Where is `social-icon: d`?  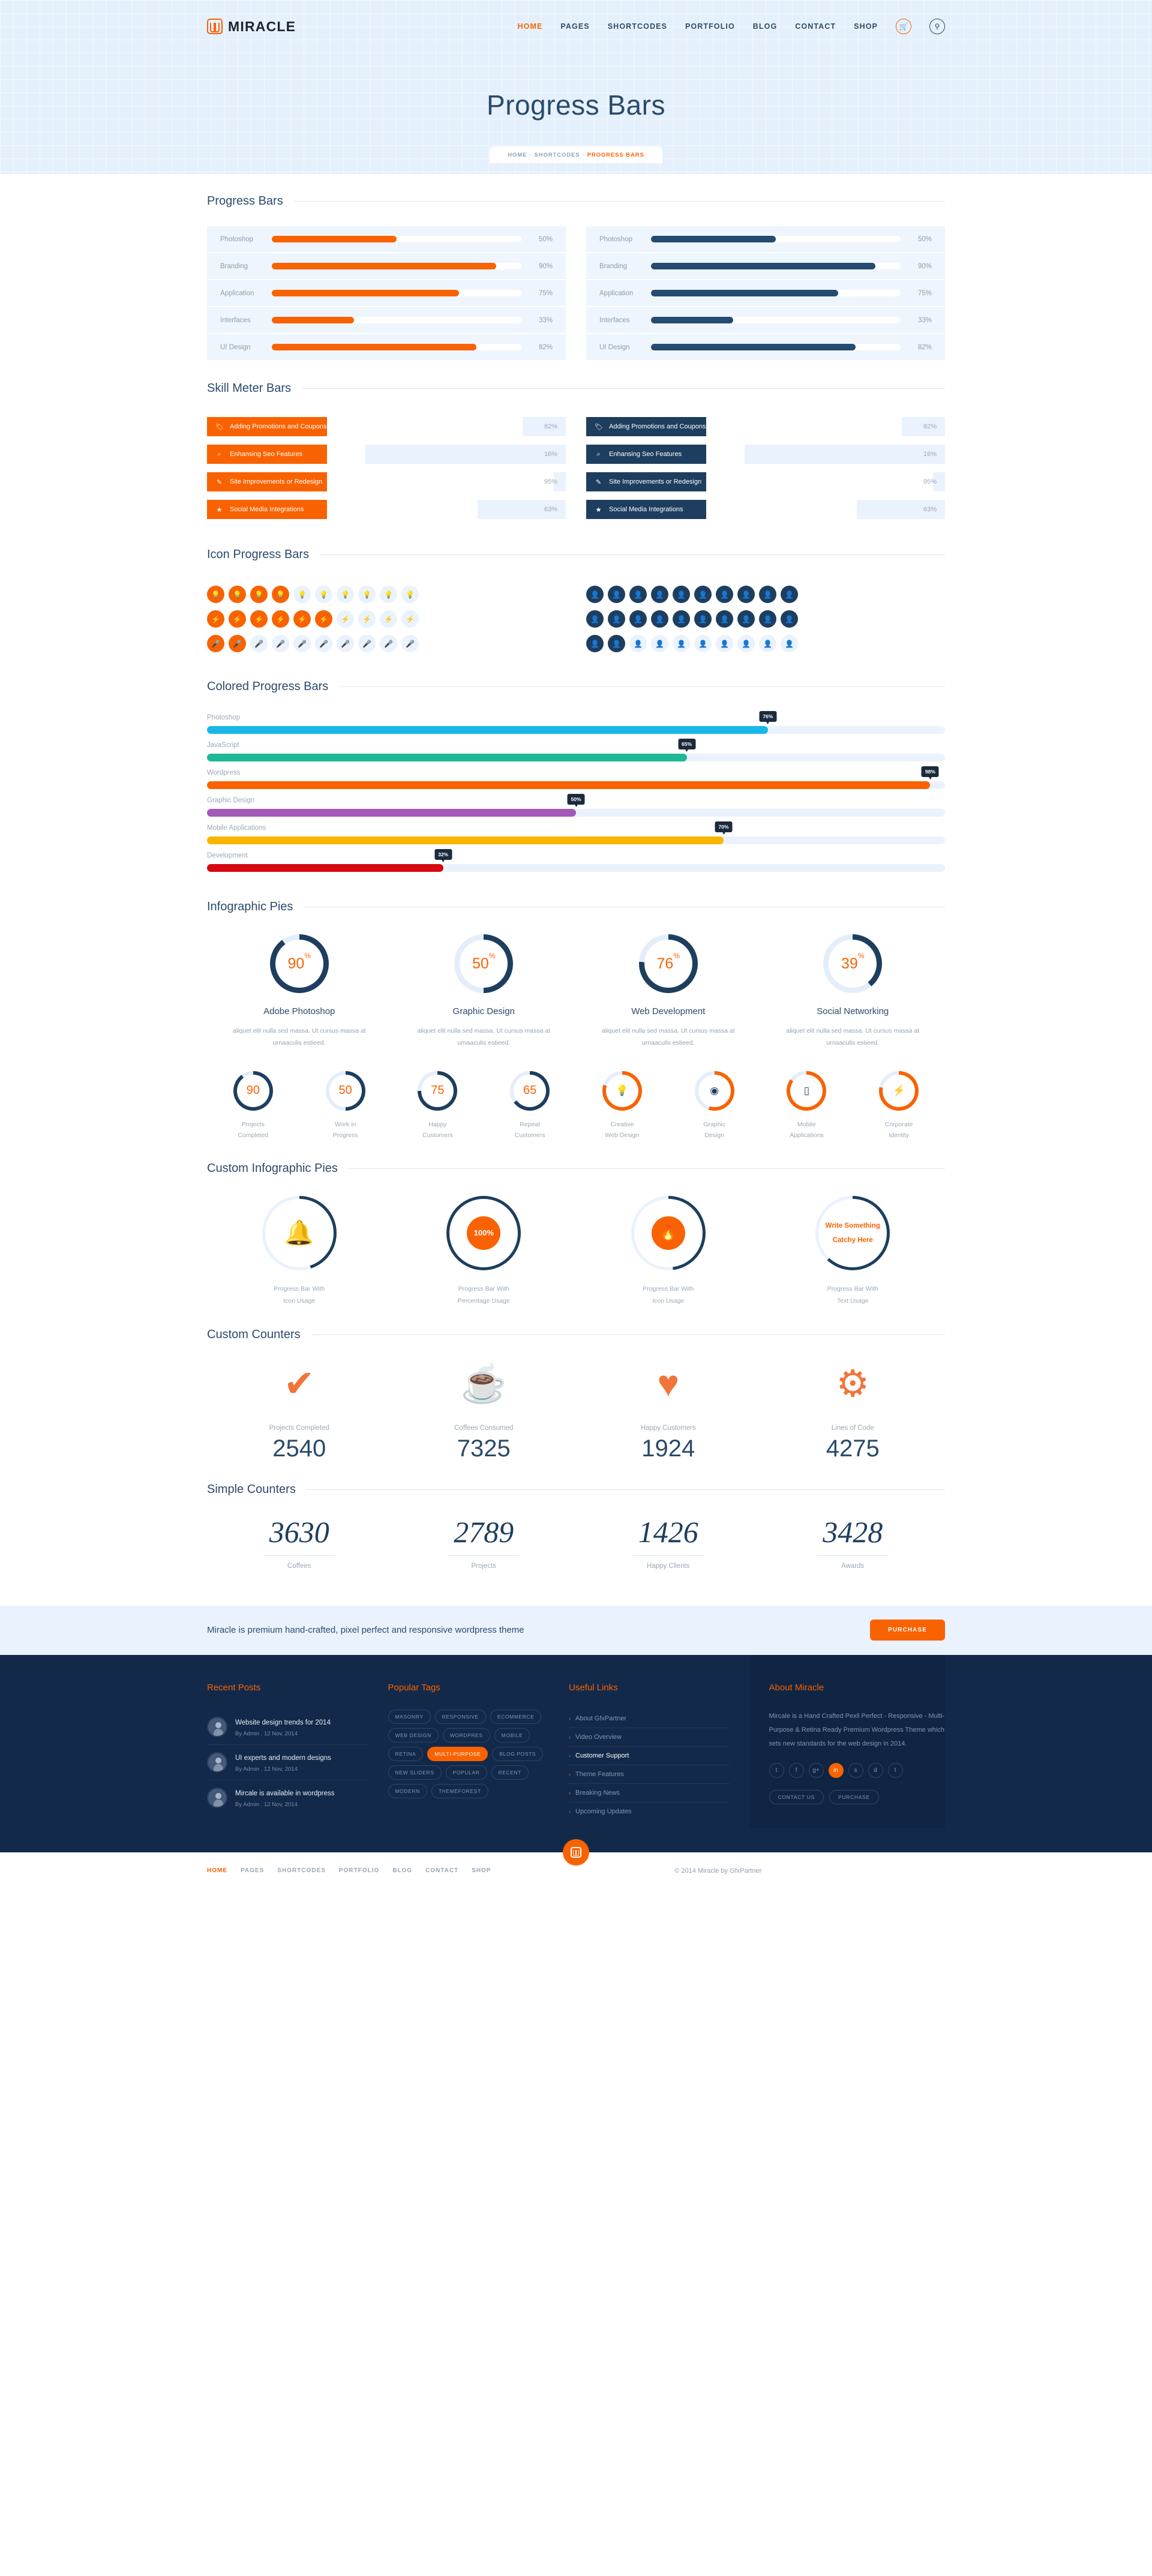
social-icon: d is located at coordinates (875, 1770).